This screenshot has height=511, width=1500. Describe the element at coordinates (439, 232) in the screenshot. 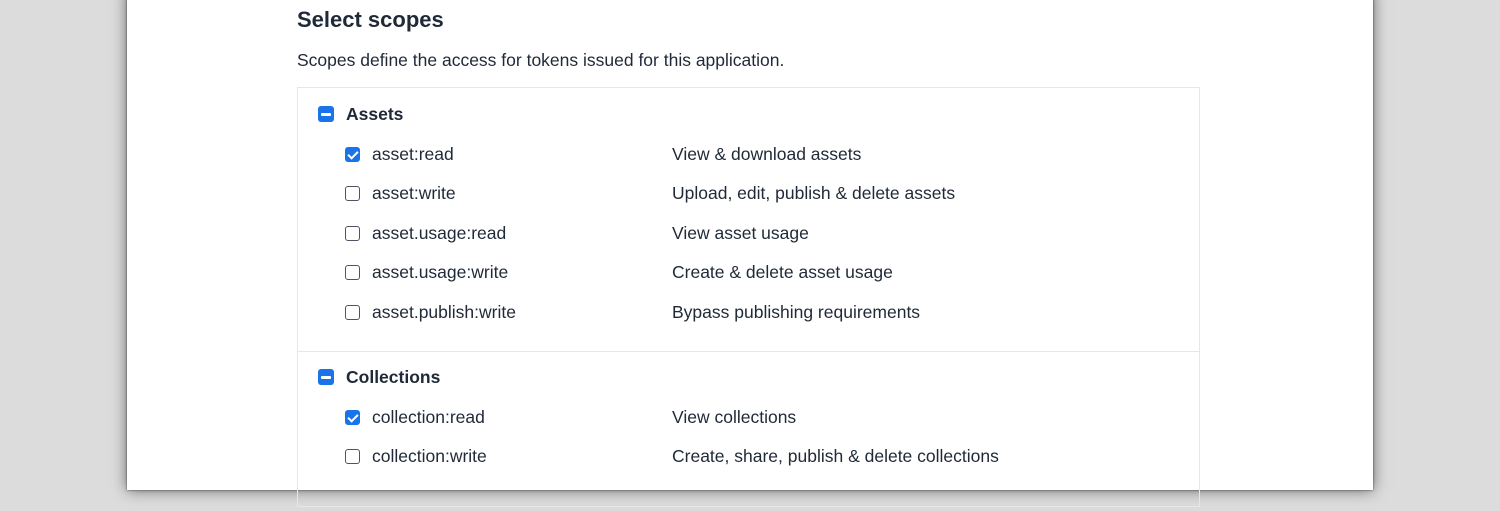

I see `scope-name: asset.usage:read` at that location.